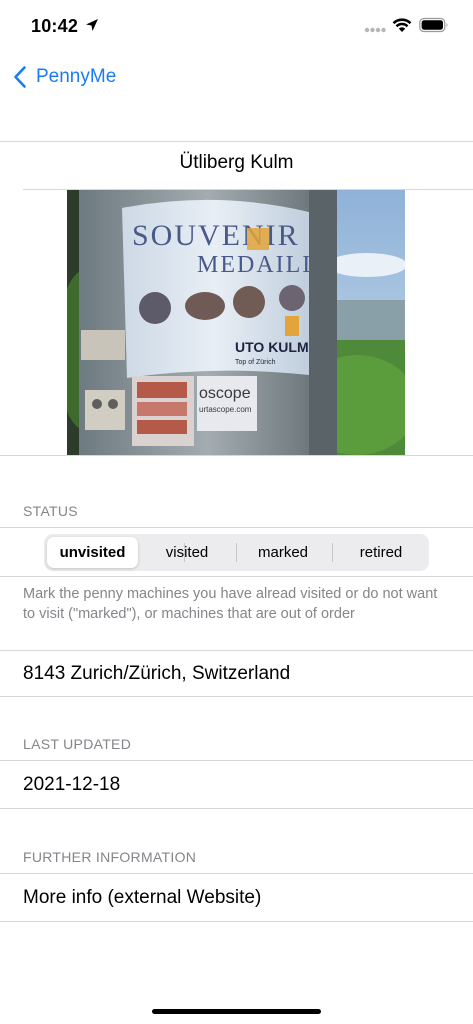  I want to click on wifi-icon, so click(402, 25).